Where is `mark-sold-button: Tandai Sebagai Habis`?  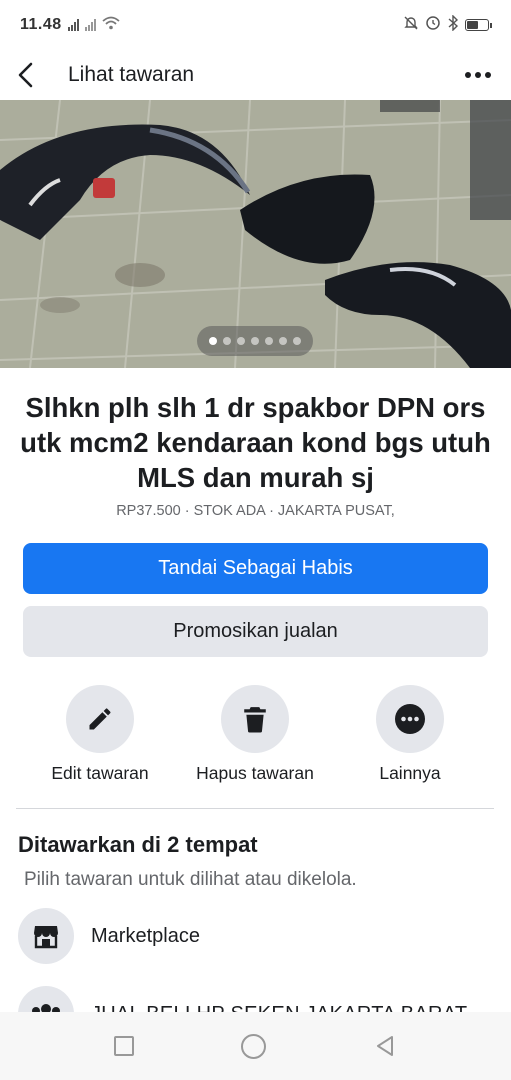
mark-sold-button: Tandai Sebagai Habis is located at coordinates (255, 568).